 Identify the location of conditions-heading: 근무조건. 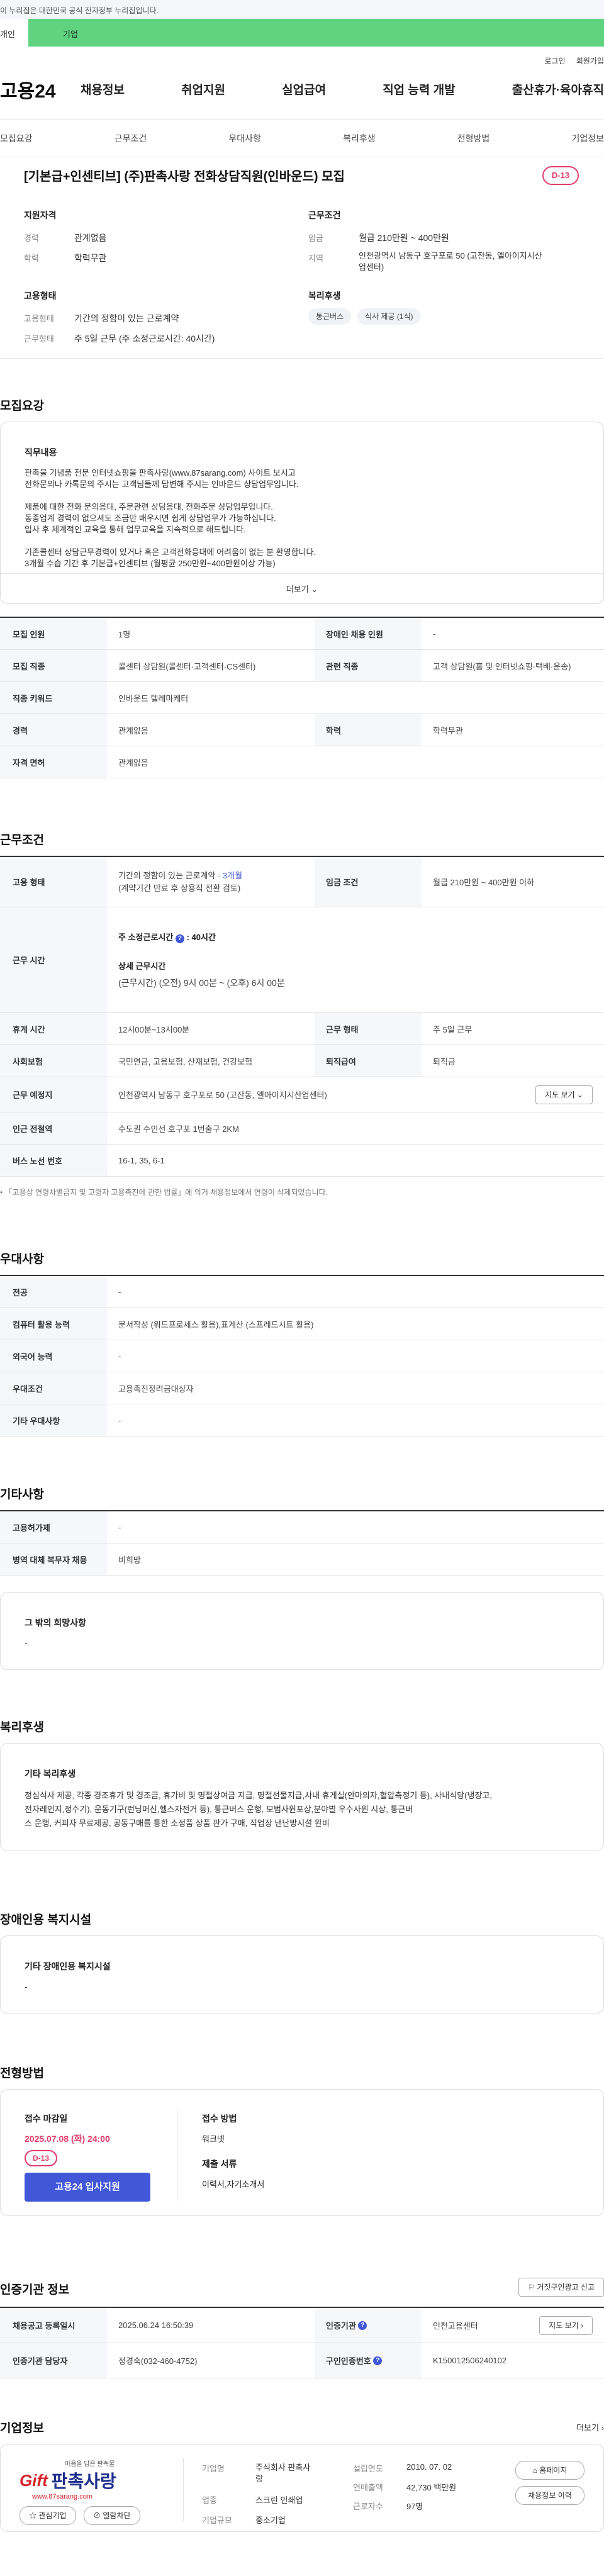
(324, 215).